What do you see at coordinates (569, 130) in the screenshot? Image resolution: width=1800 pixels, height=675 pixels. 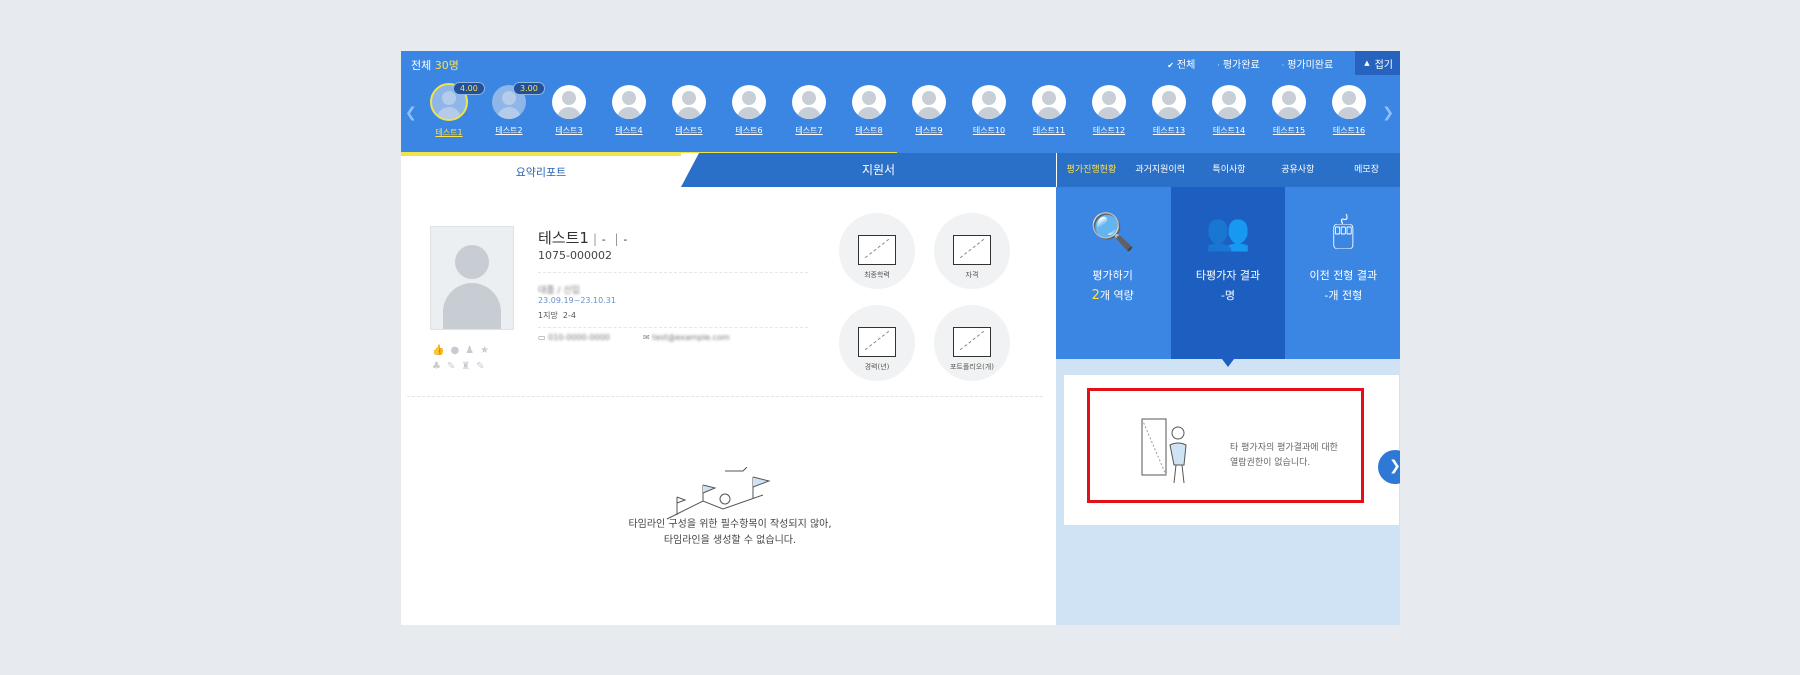 I see `candidate-name: 테스트3` at bounding box center [569, 130].